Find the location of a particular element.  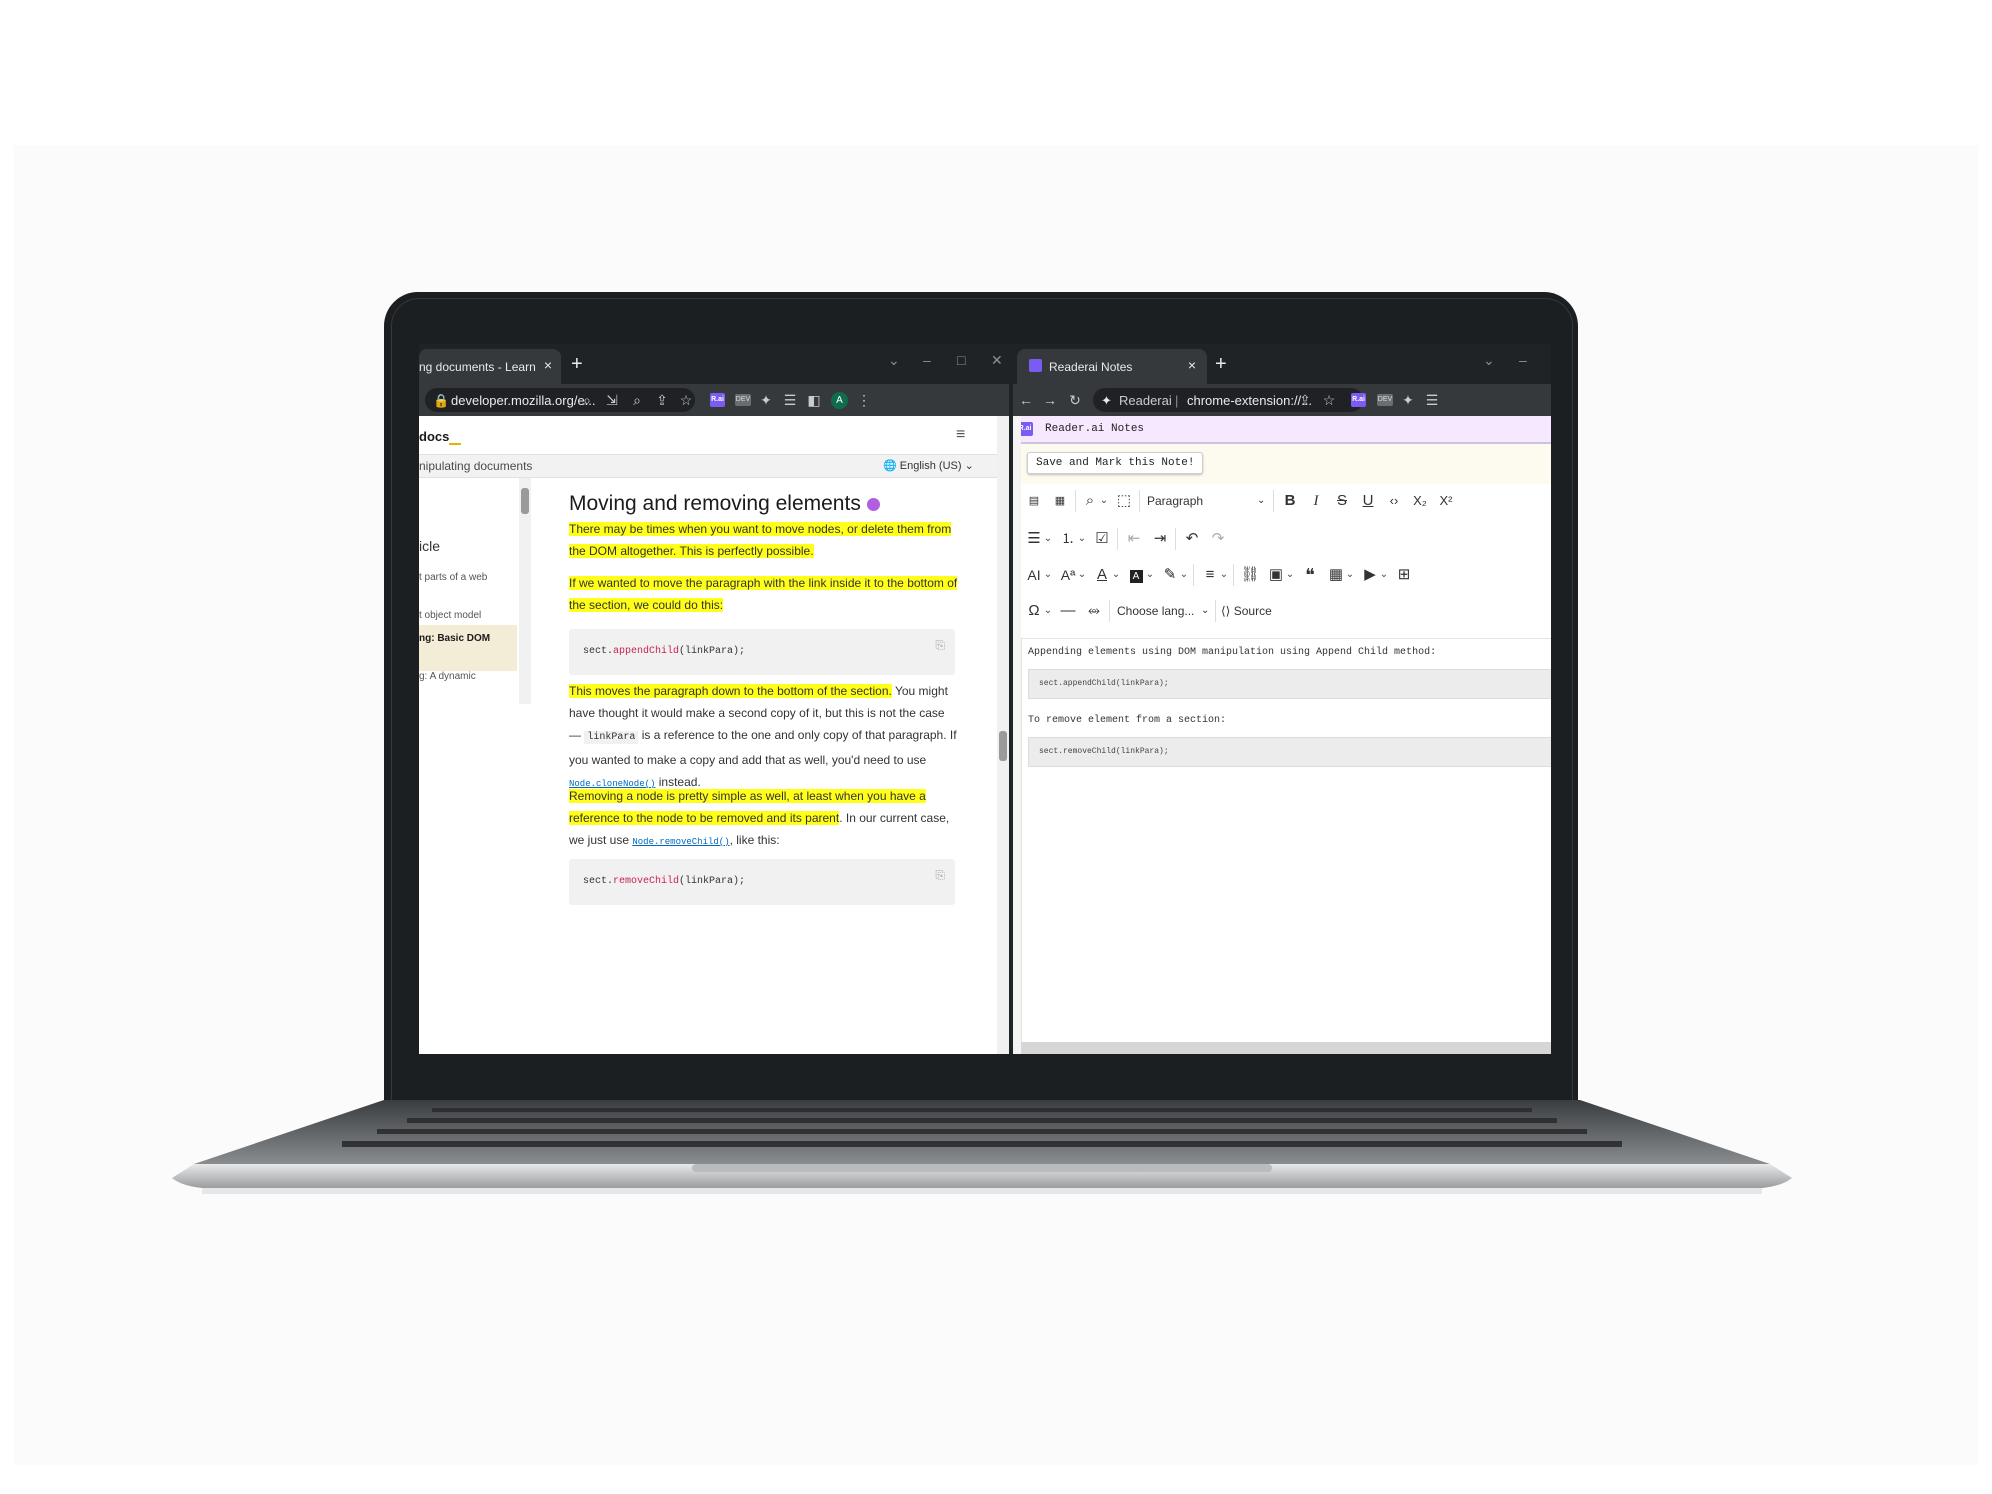

outdent-icon: ⇤ is located at coordinates (1134, 539).